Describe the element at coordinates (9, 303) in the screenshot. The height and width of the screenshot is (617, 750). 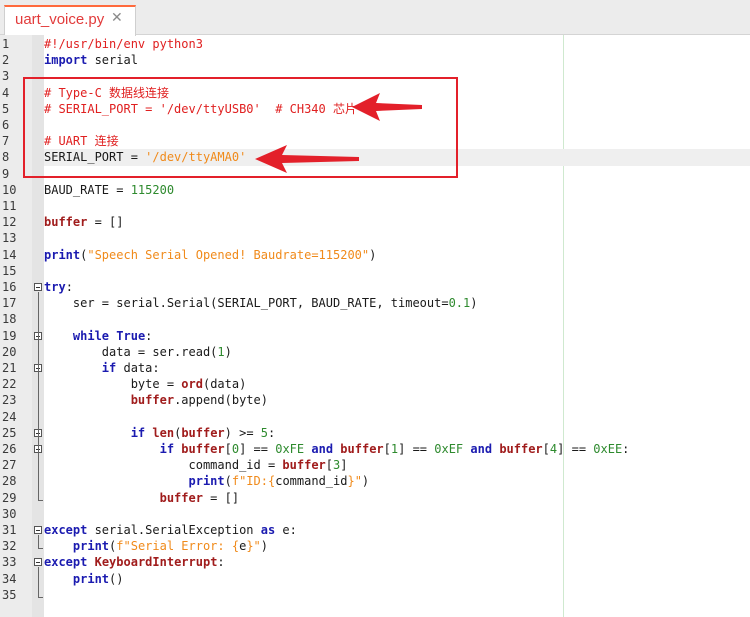
I see `line-number: 17` at that location.